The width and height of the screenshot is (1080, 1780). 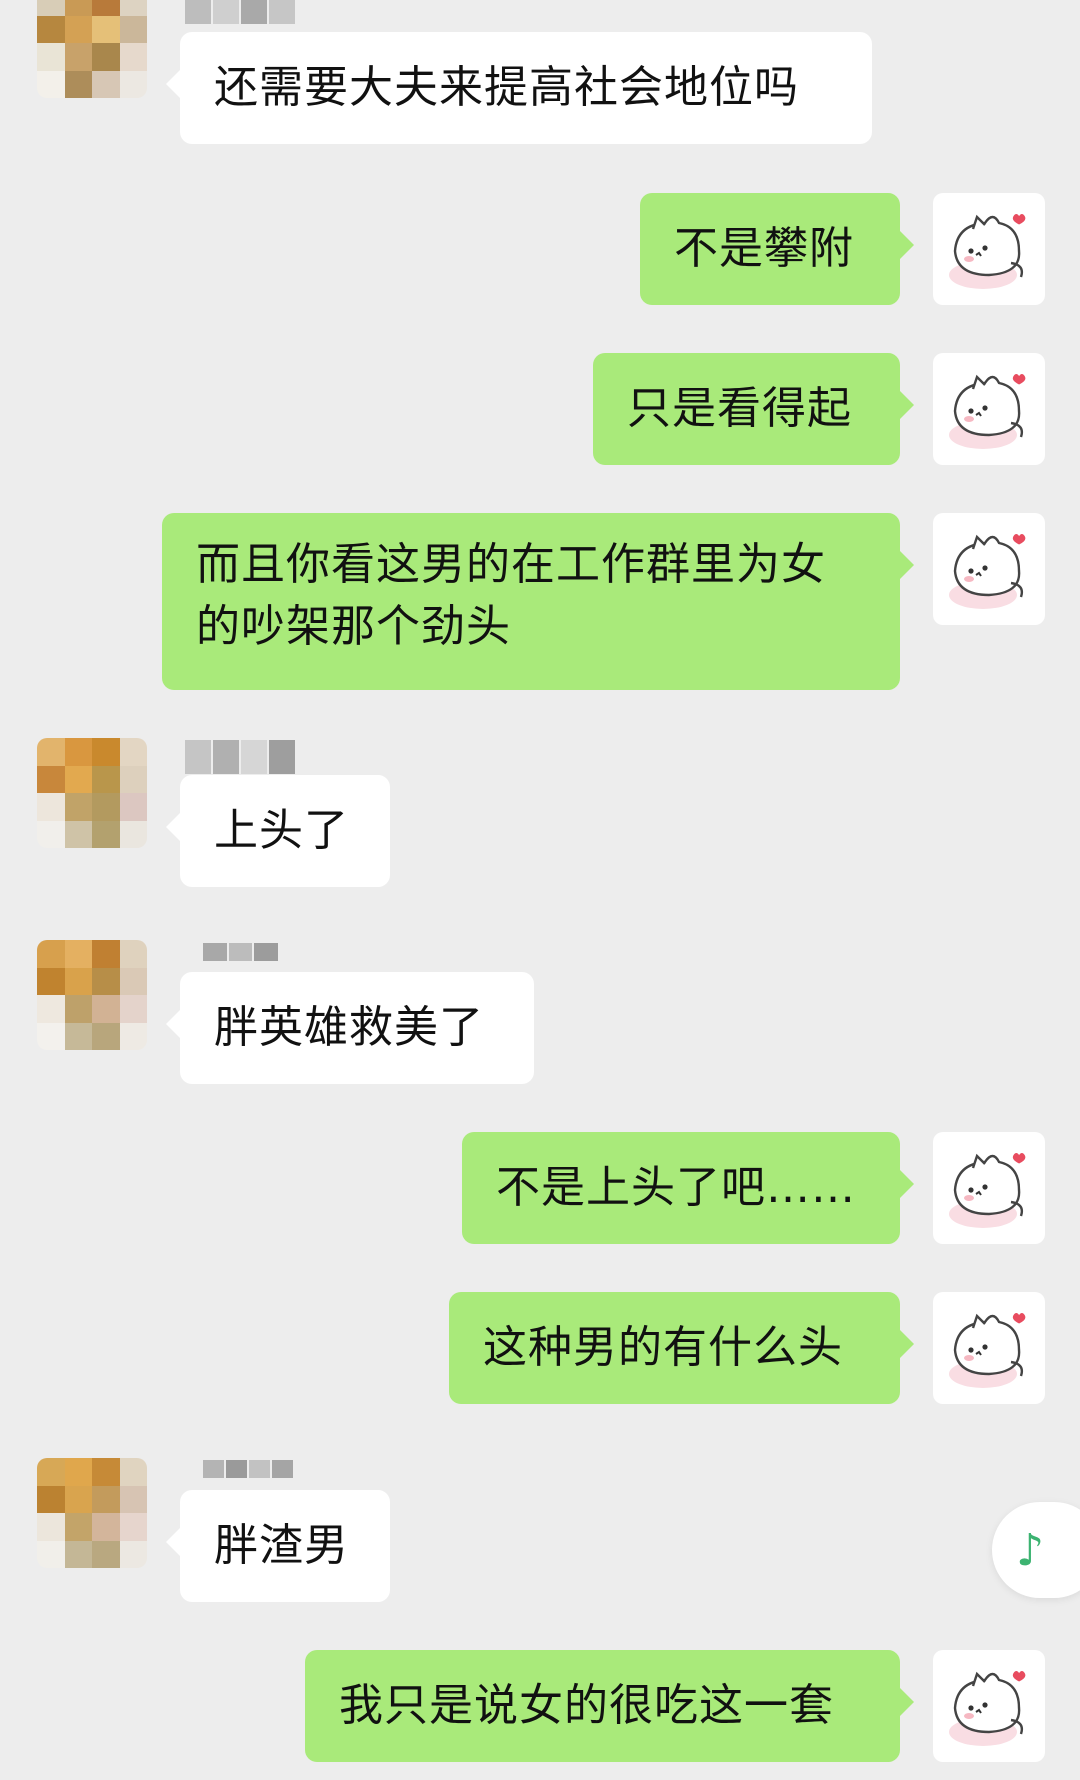 I want to click on message-bubble: 这种男的有什么头, so click(x=681, y=1348).